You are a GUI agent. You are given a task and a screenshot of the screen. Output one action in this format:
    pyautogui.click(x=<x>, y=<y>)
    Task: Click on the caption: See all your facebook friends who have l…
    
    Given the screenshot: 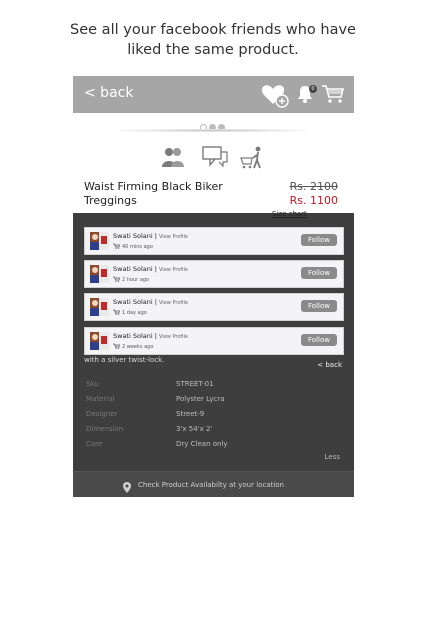 What is the action you would take?
    pyautogui.click(x=213, y=40)
    